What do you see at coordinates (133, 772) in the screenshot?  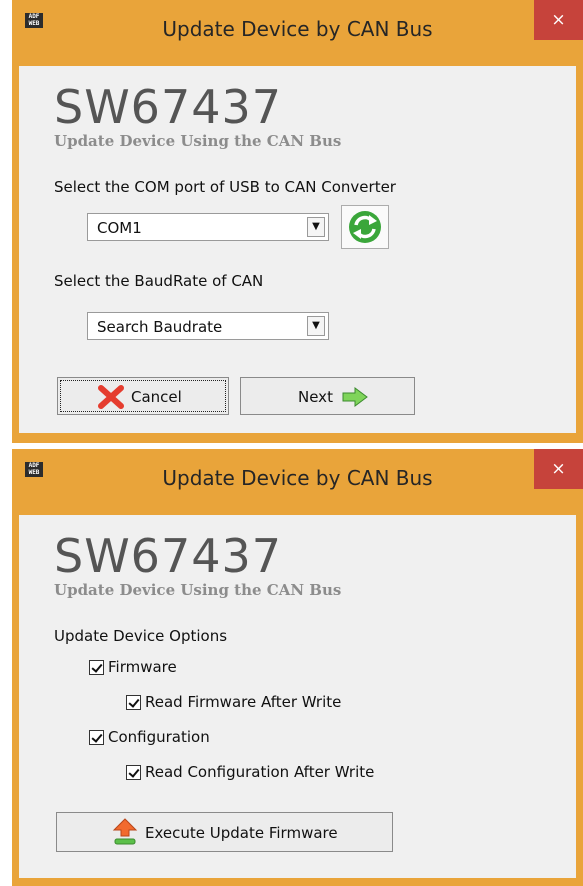 I see `read-configuration-checkbox` at bounding box center [133, 772].